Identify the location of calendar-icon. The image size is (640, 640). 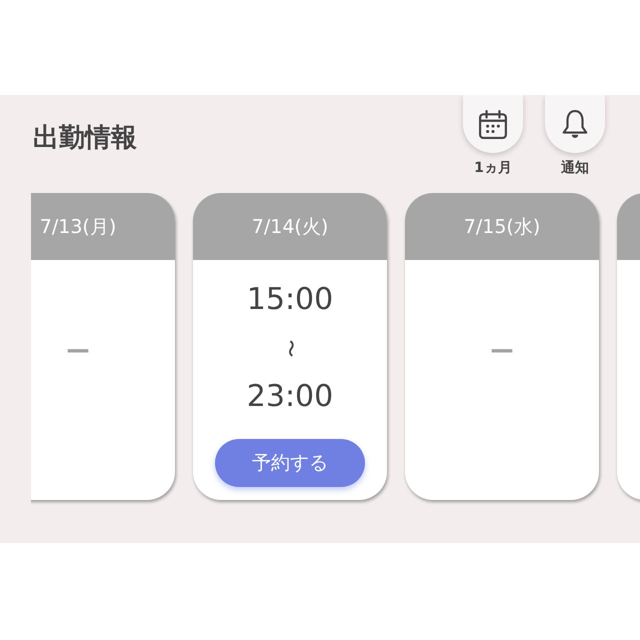
(493, 124).